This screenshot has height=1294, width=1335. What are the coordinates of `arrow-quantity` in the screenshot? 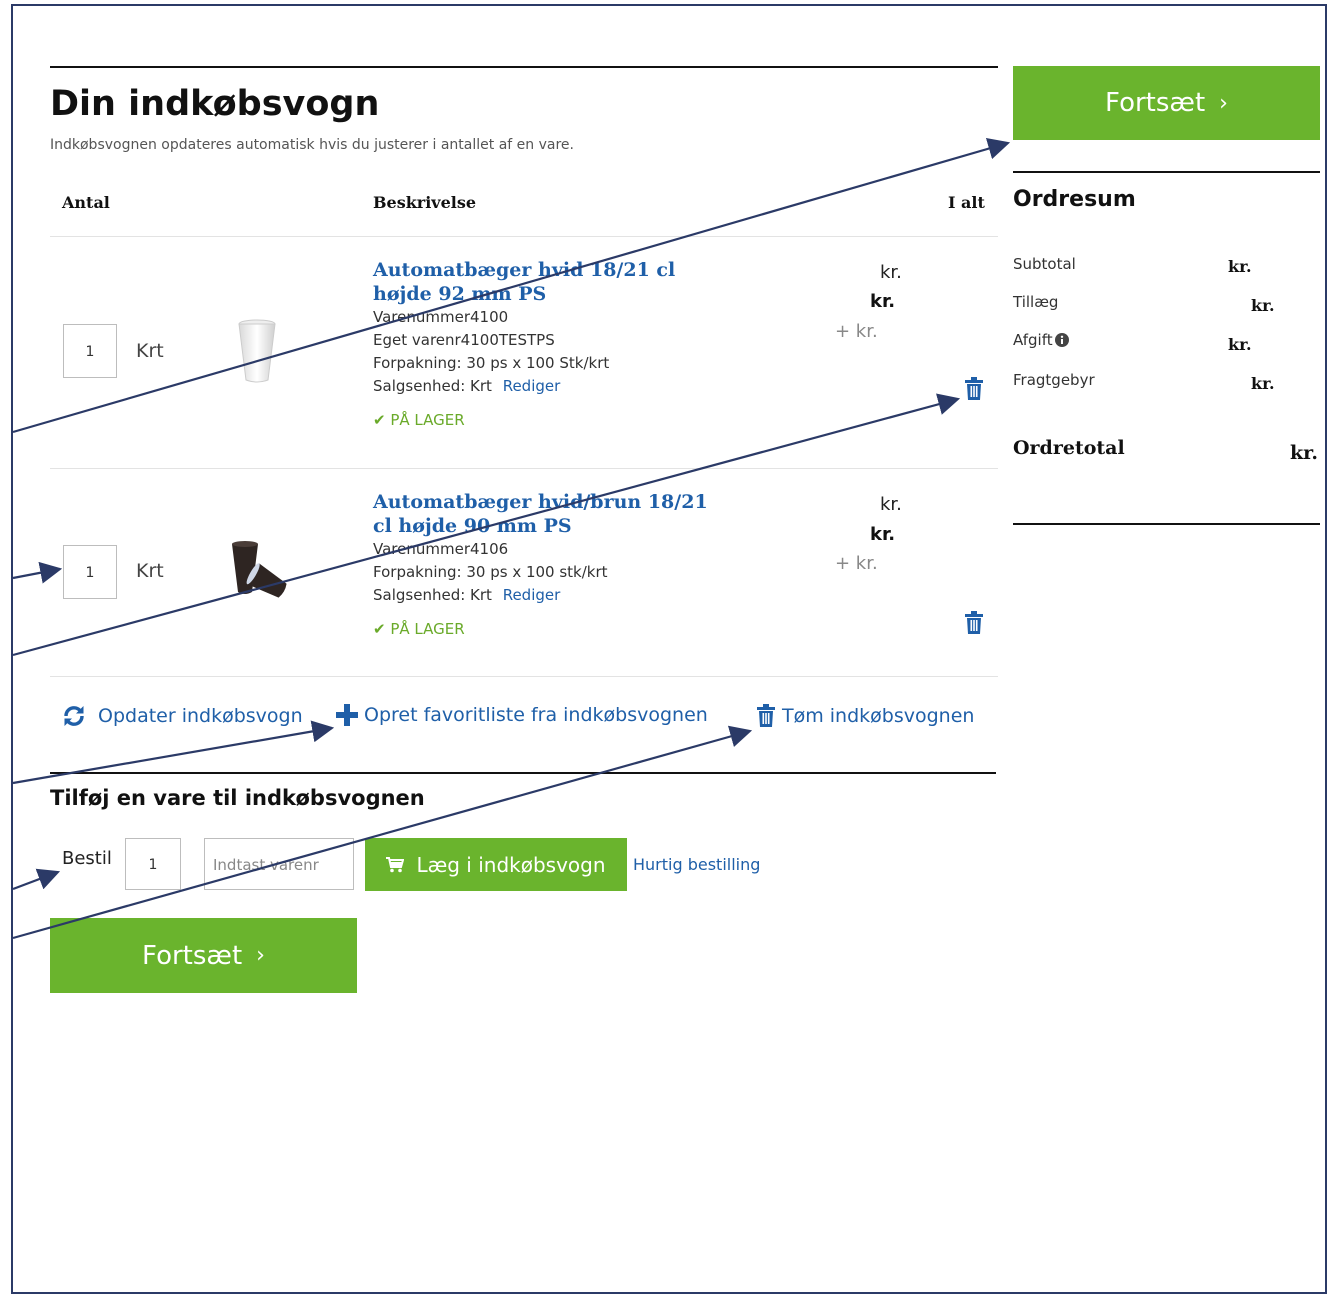 It's located at (37, 572).